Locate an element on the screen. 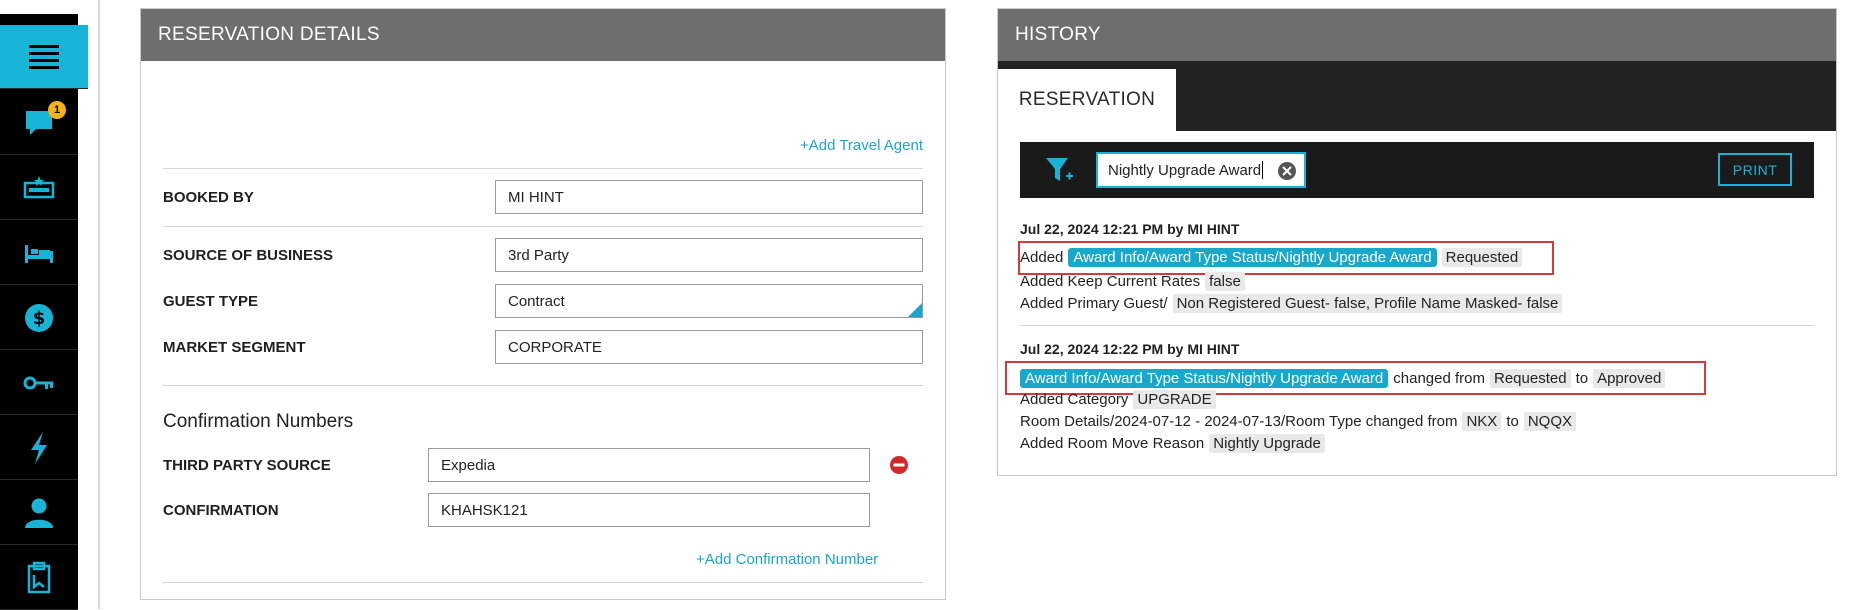  booked-by-label: BOOKED BY is located at coordinates (208, 197).